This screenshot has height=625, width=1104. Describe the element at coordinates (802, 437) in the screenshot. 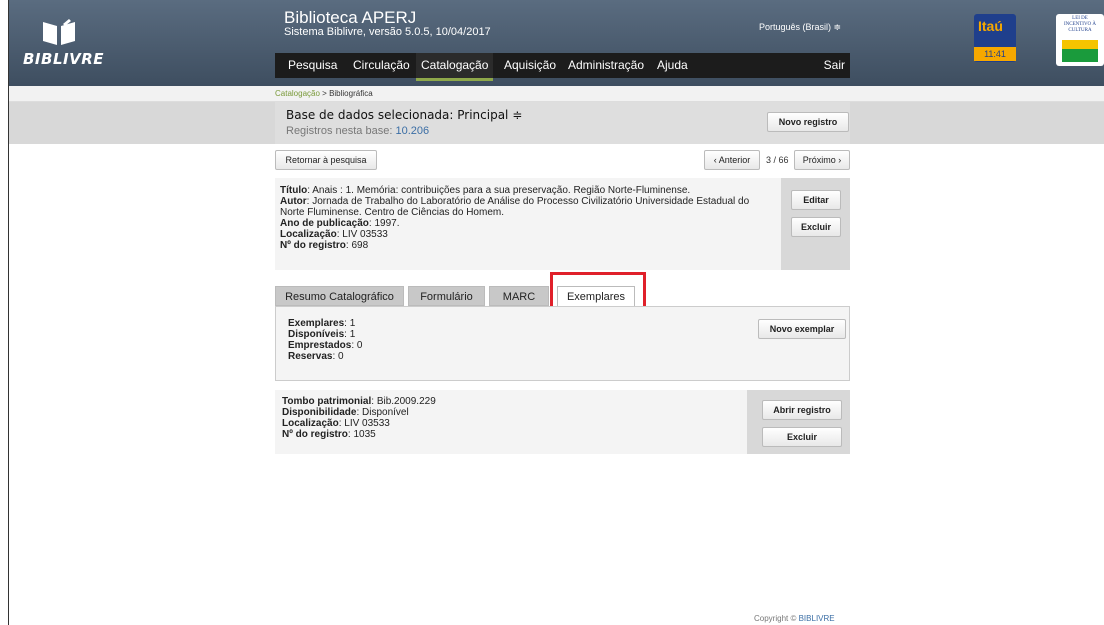

I see `delete-copy-button: Excluir` at that location.